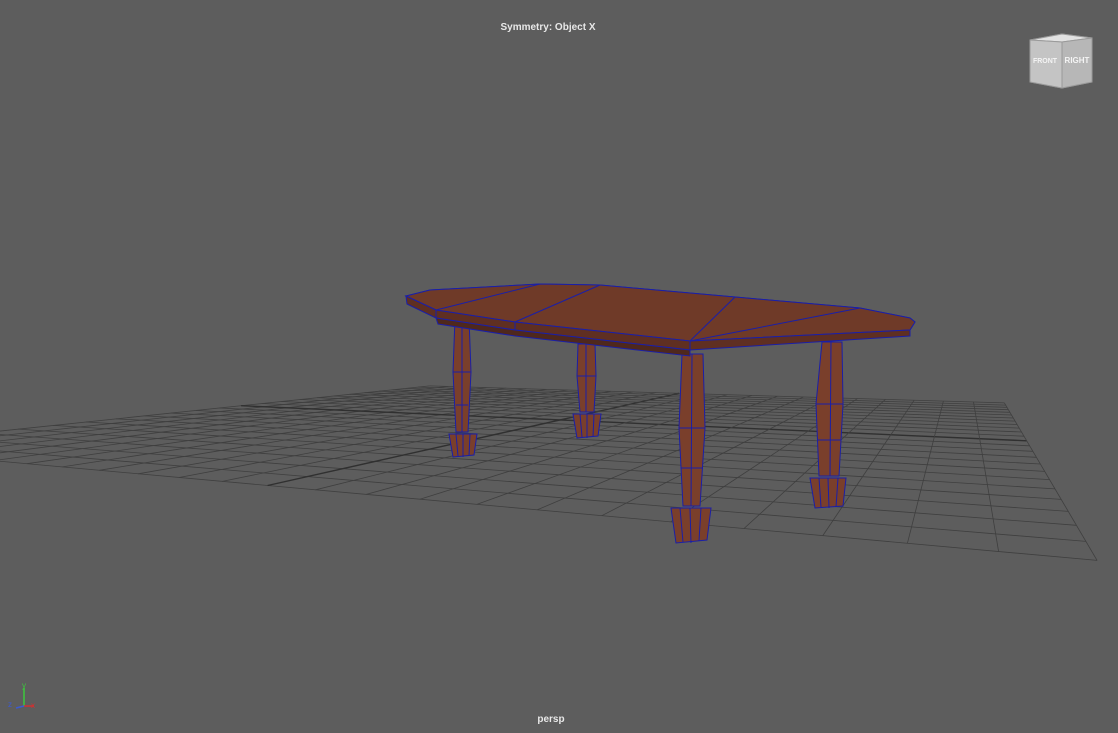 This screenshot has height=733, width=1118. Describe the element at coordinates (548, 27) in the screenshot. I see `symmetry-status-label: Symmetry: Object X` at that location.